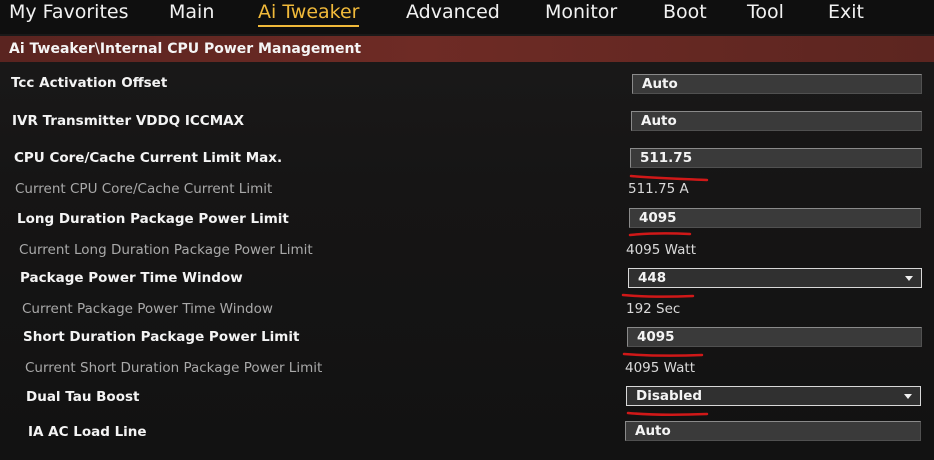 Image resolution: width=934 pixels, height=460 pixels. What do you see at coordinates (467, 49) in the screenshot?
I see `breadcrumb-bar: Ai Tweaker\Internal CPU Power Management` at bounding box center [467, 49].